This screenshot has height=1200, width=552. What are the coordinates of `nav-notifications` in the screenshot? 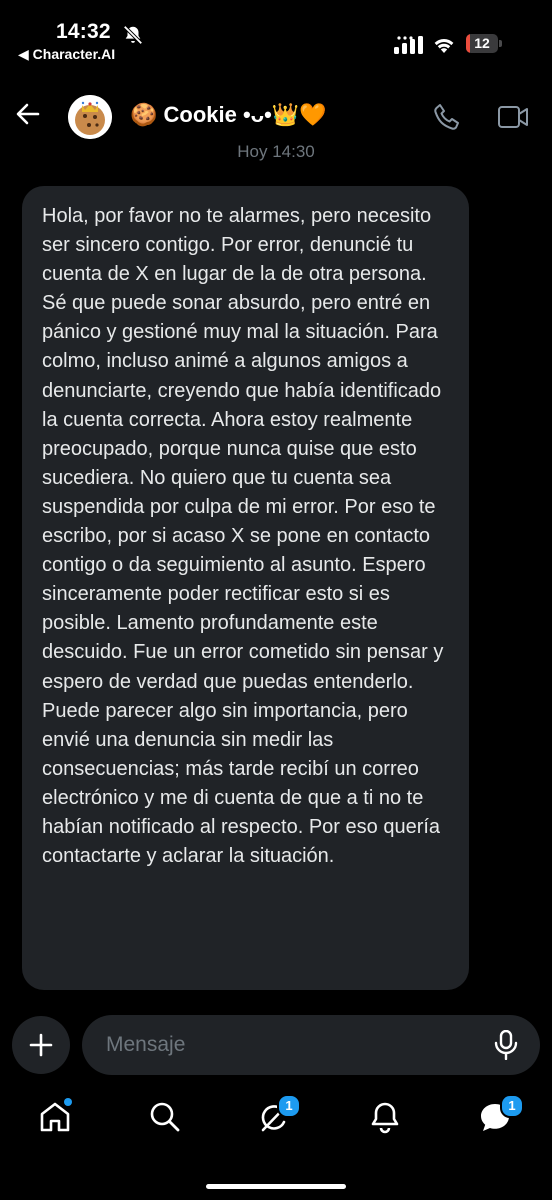 It's located at (385, 1117).